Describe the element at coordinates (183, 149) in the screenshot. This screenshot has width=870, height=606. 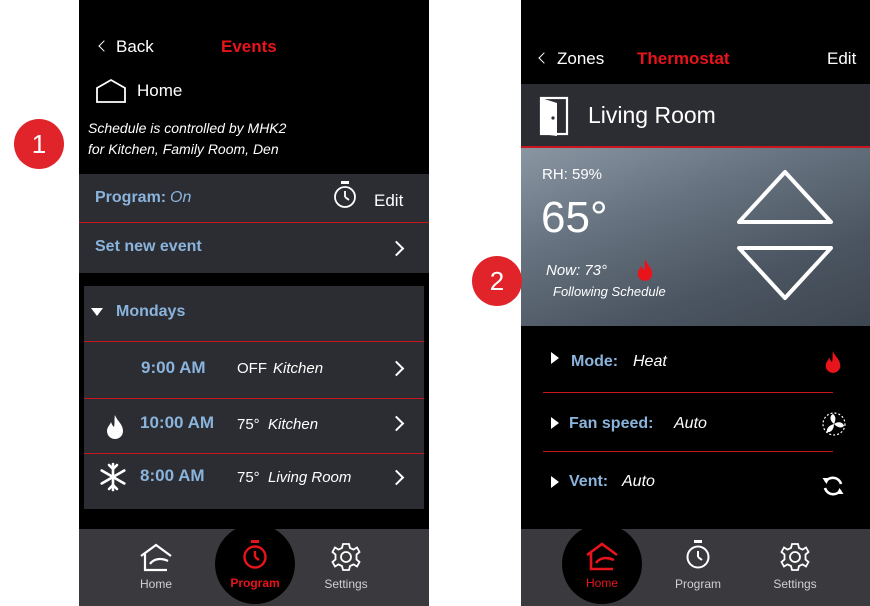
I see `schedule-note-line2: for Kitchen, Family Room, Den` at that location.